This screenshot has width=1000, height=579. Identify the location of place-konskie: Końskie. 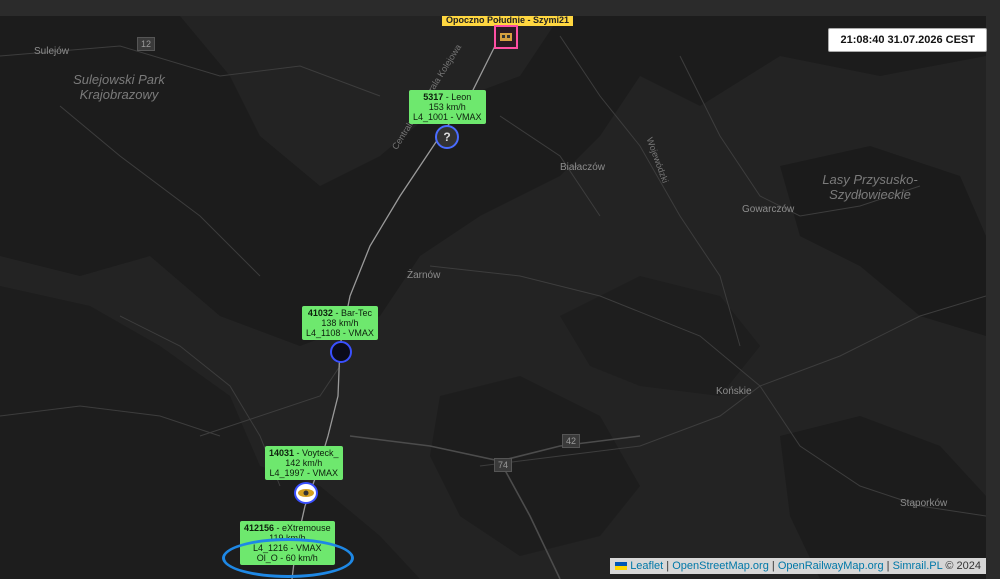
(734, 391).